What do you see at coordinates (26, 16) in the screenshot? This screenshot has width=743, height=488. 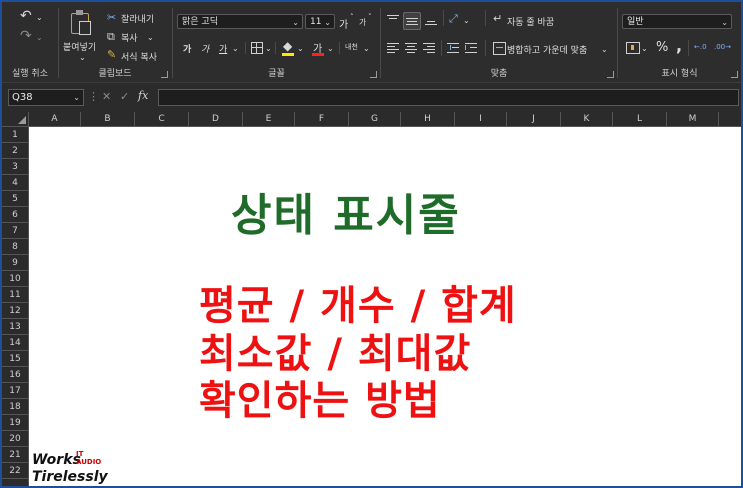 I see `undo-icon: ↶` at bounding box center [26, 16].